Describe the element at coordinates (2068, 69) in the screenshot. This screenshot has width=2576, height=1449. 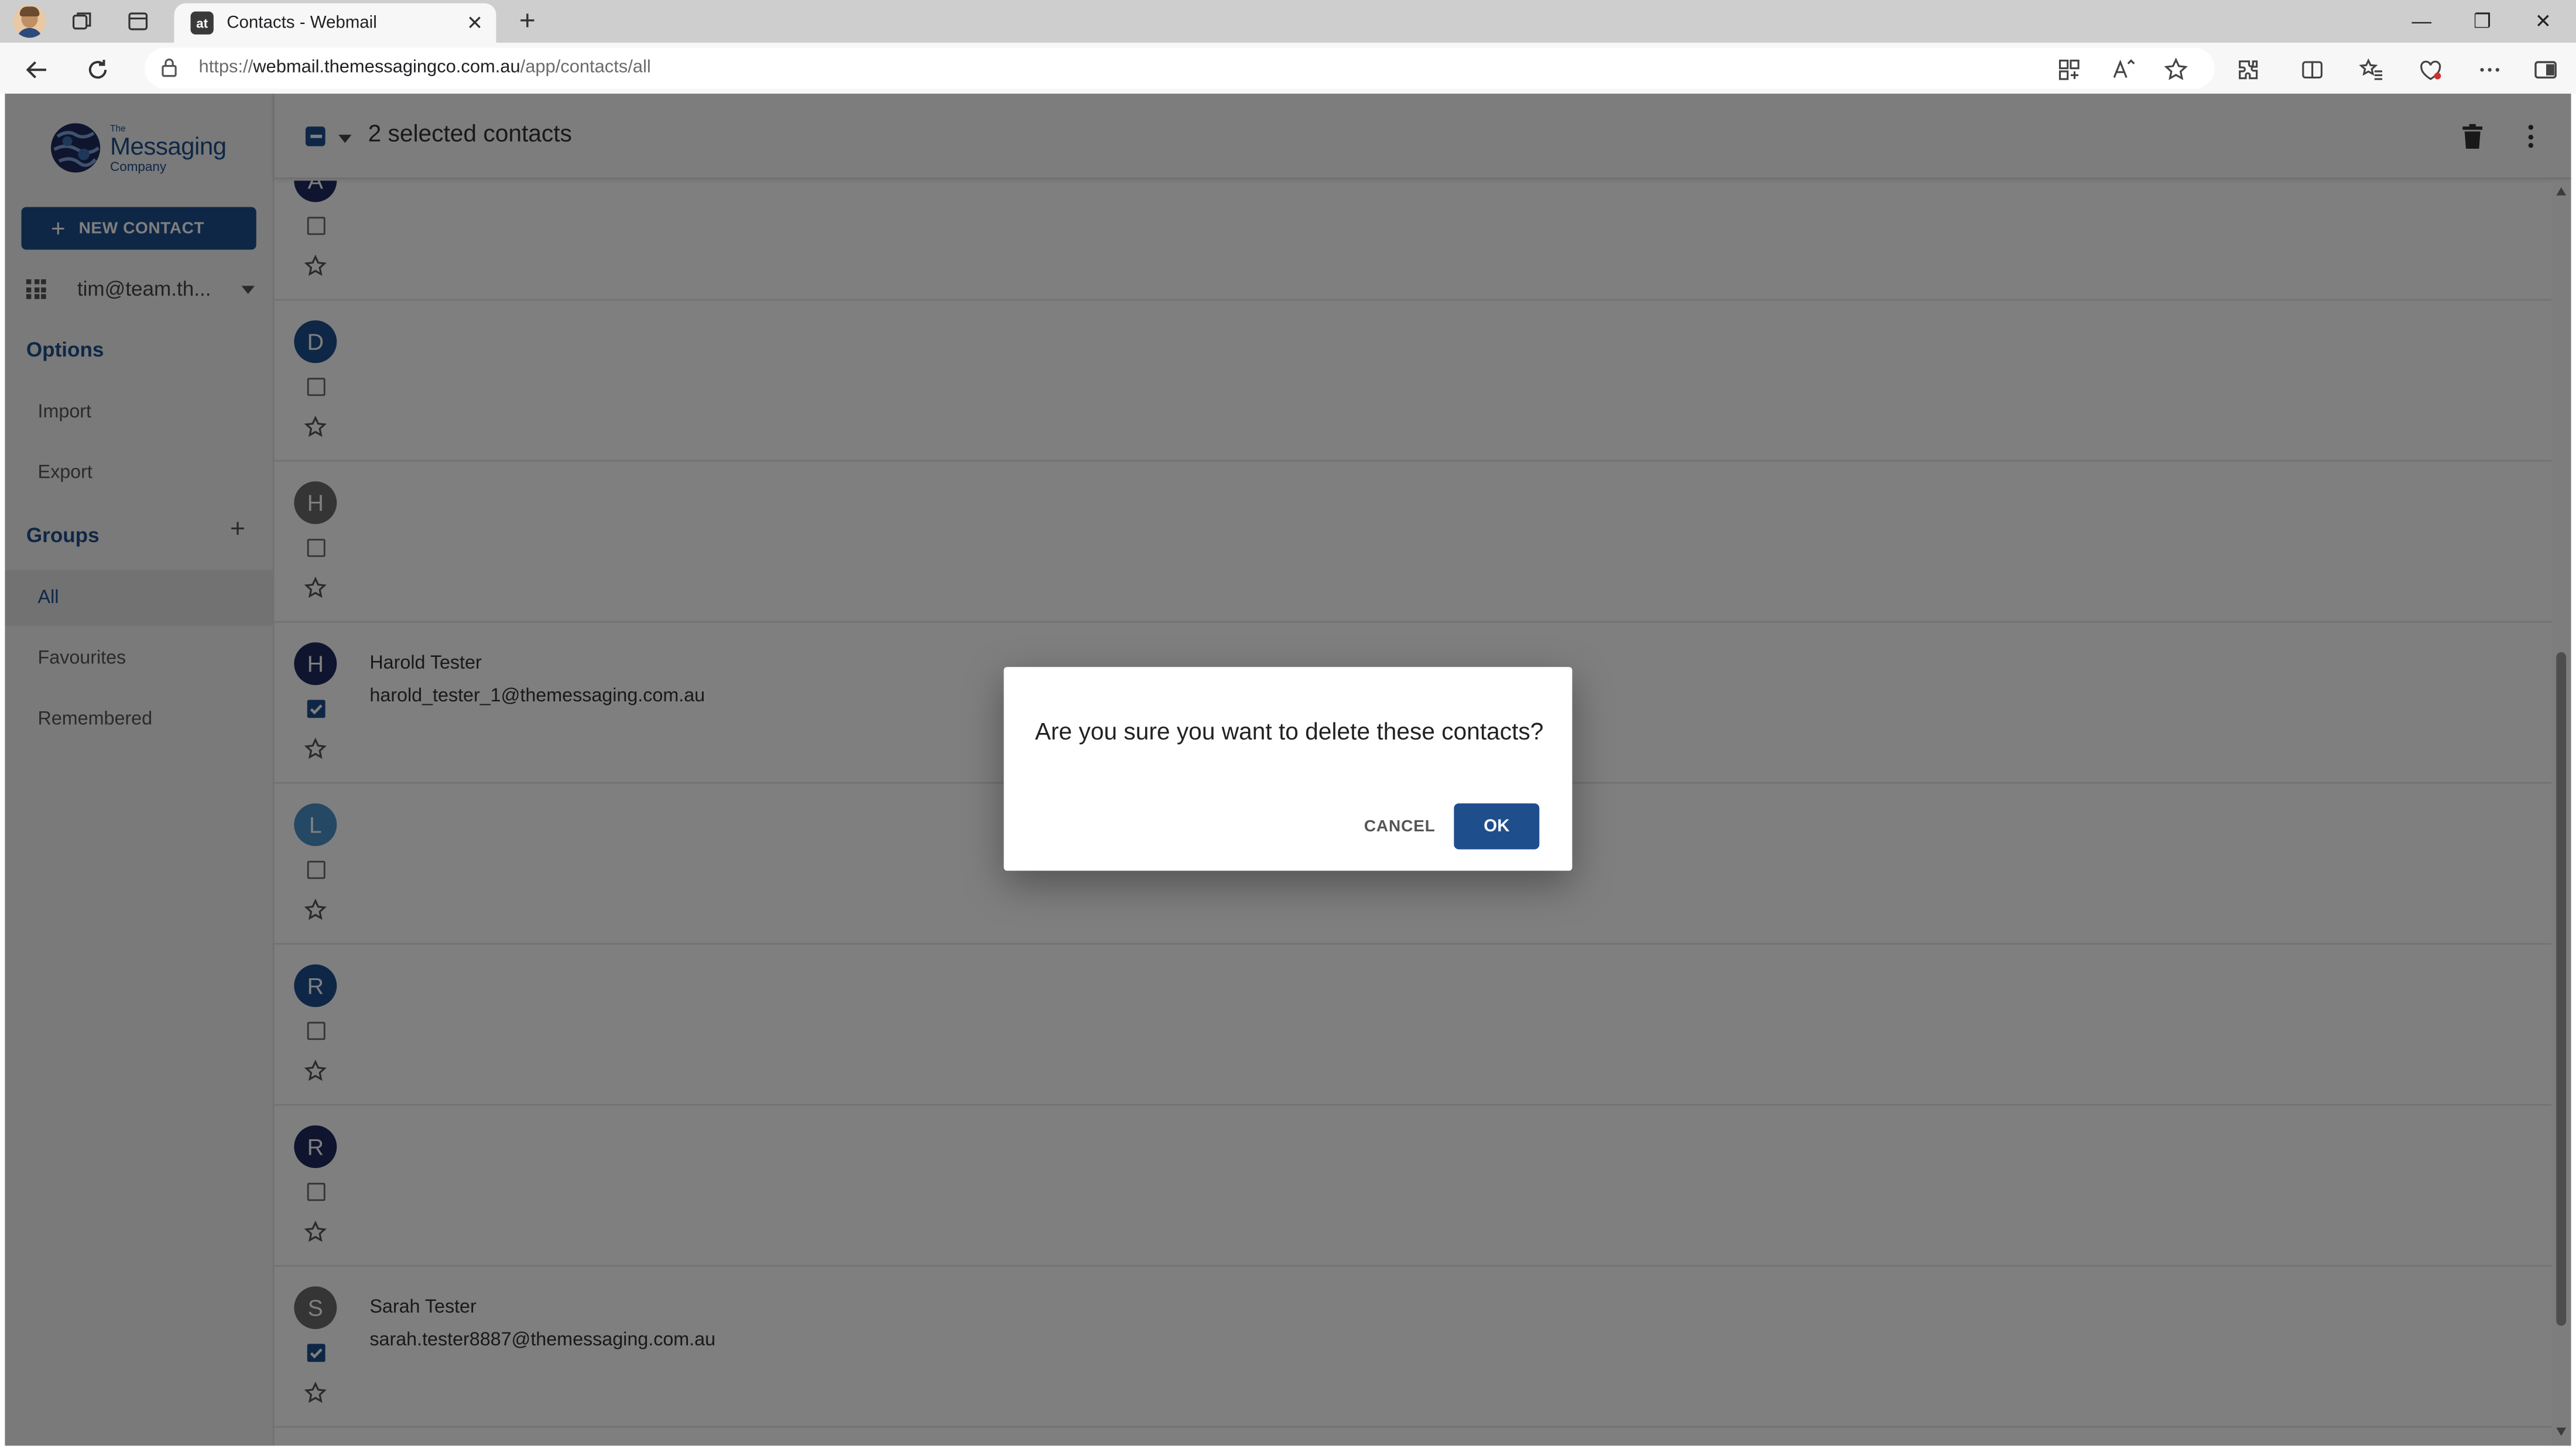
I see `app-available-icon` at that location.